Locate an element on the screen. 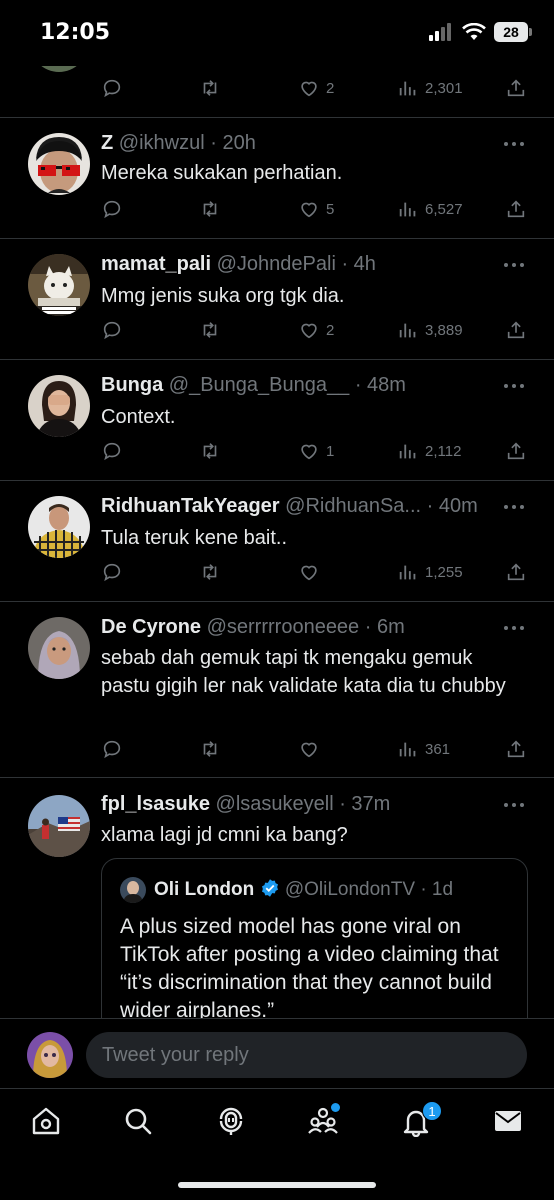 The width and height of the screenshot is (554, 1200). tab-spaces is located at coordinates (231, 1121).